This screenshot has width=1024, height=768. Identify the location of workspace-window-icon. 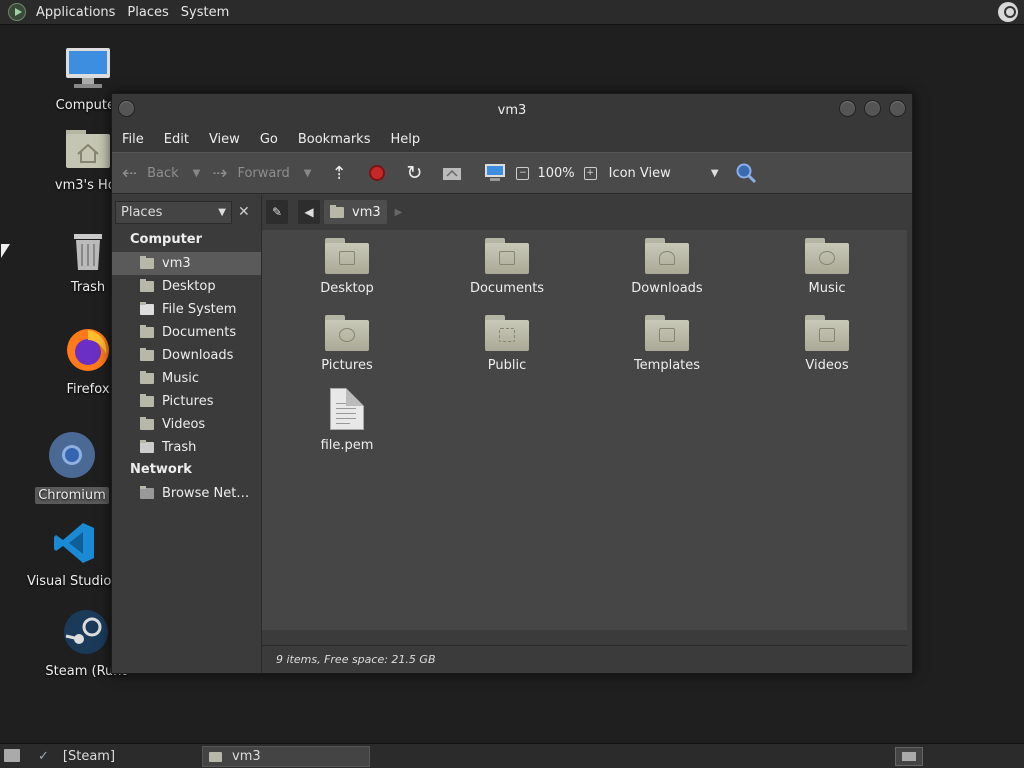
(909, 756).